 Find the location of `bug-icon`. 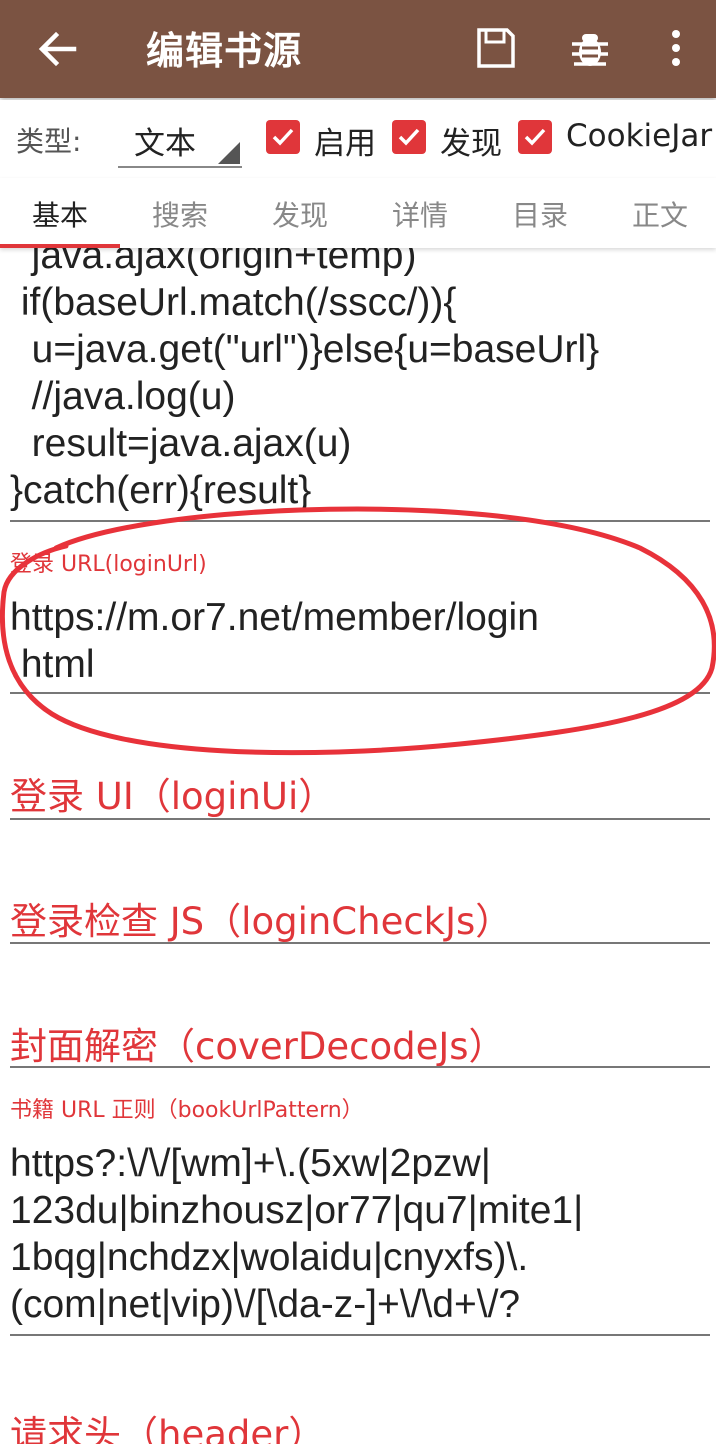

bug-icon is located at coordinates (590, 48).